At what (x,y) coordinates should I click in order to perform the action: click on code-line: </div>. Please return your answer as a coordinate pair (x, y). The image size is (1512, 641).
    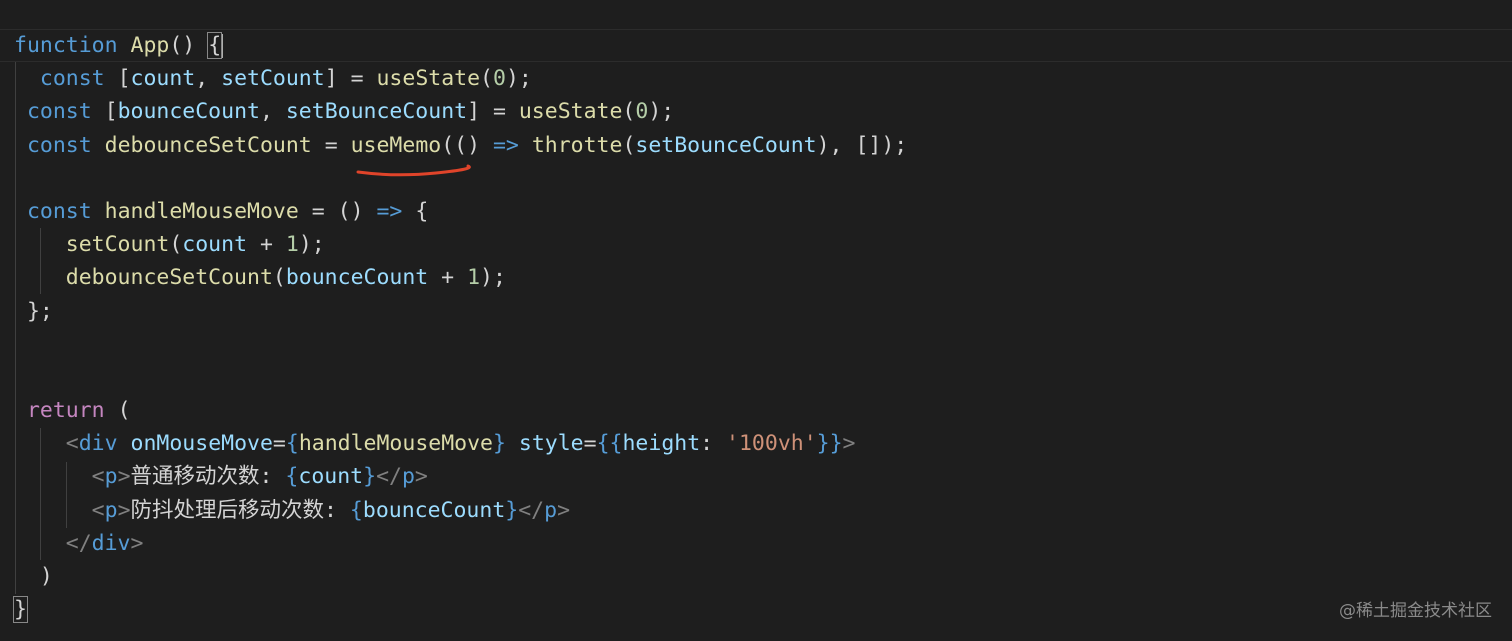
    Looking at the image, I should click on (460, 543).